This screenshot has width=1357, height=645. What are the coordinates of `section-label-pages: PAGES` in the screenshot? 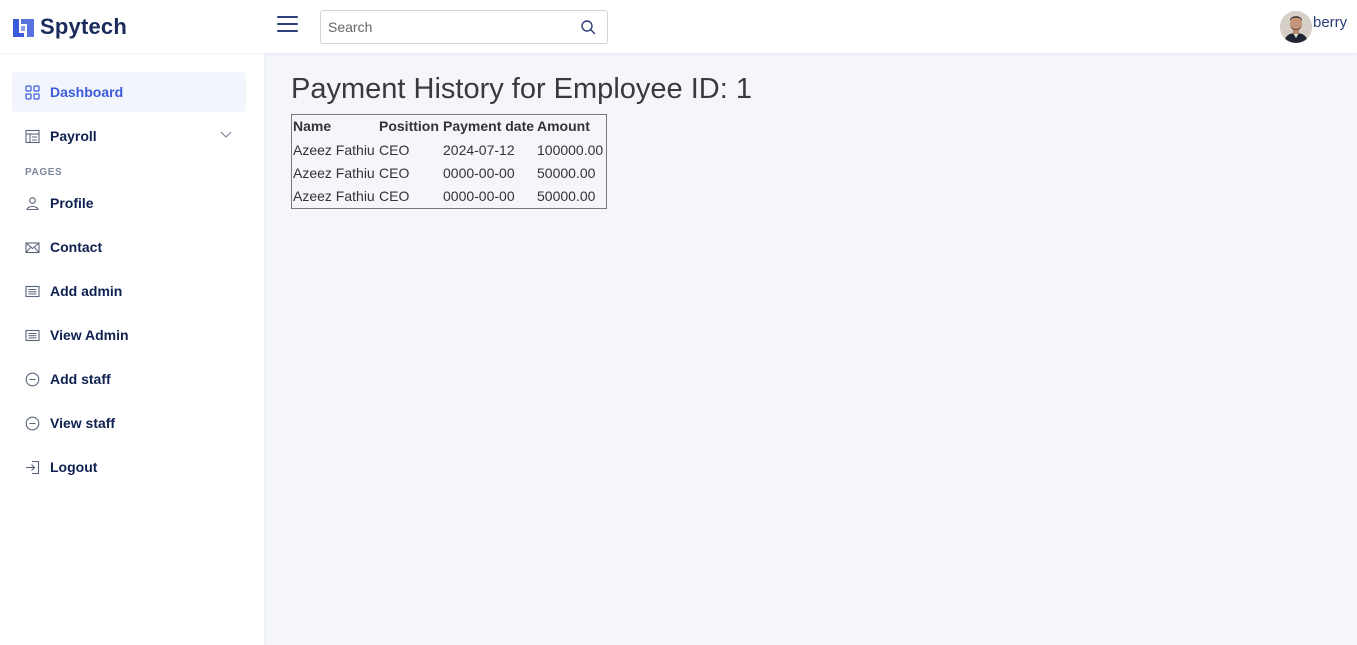 It's located at (44, 172).